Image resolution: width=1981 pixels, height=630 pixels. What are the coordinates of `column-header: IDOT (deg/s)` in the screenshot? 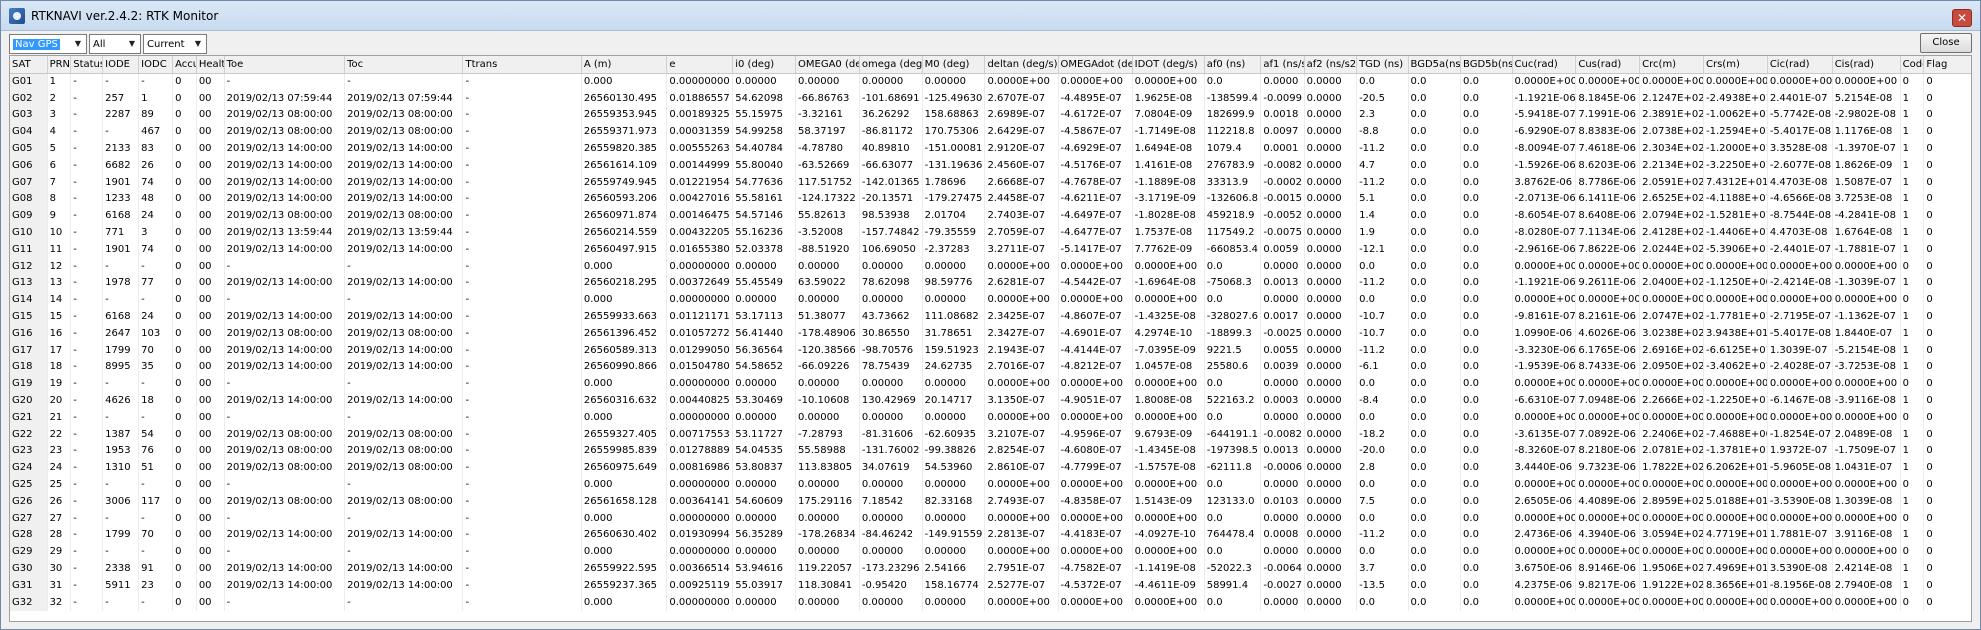 It's located at (1168, 65).